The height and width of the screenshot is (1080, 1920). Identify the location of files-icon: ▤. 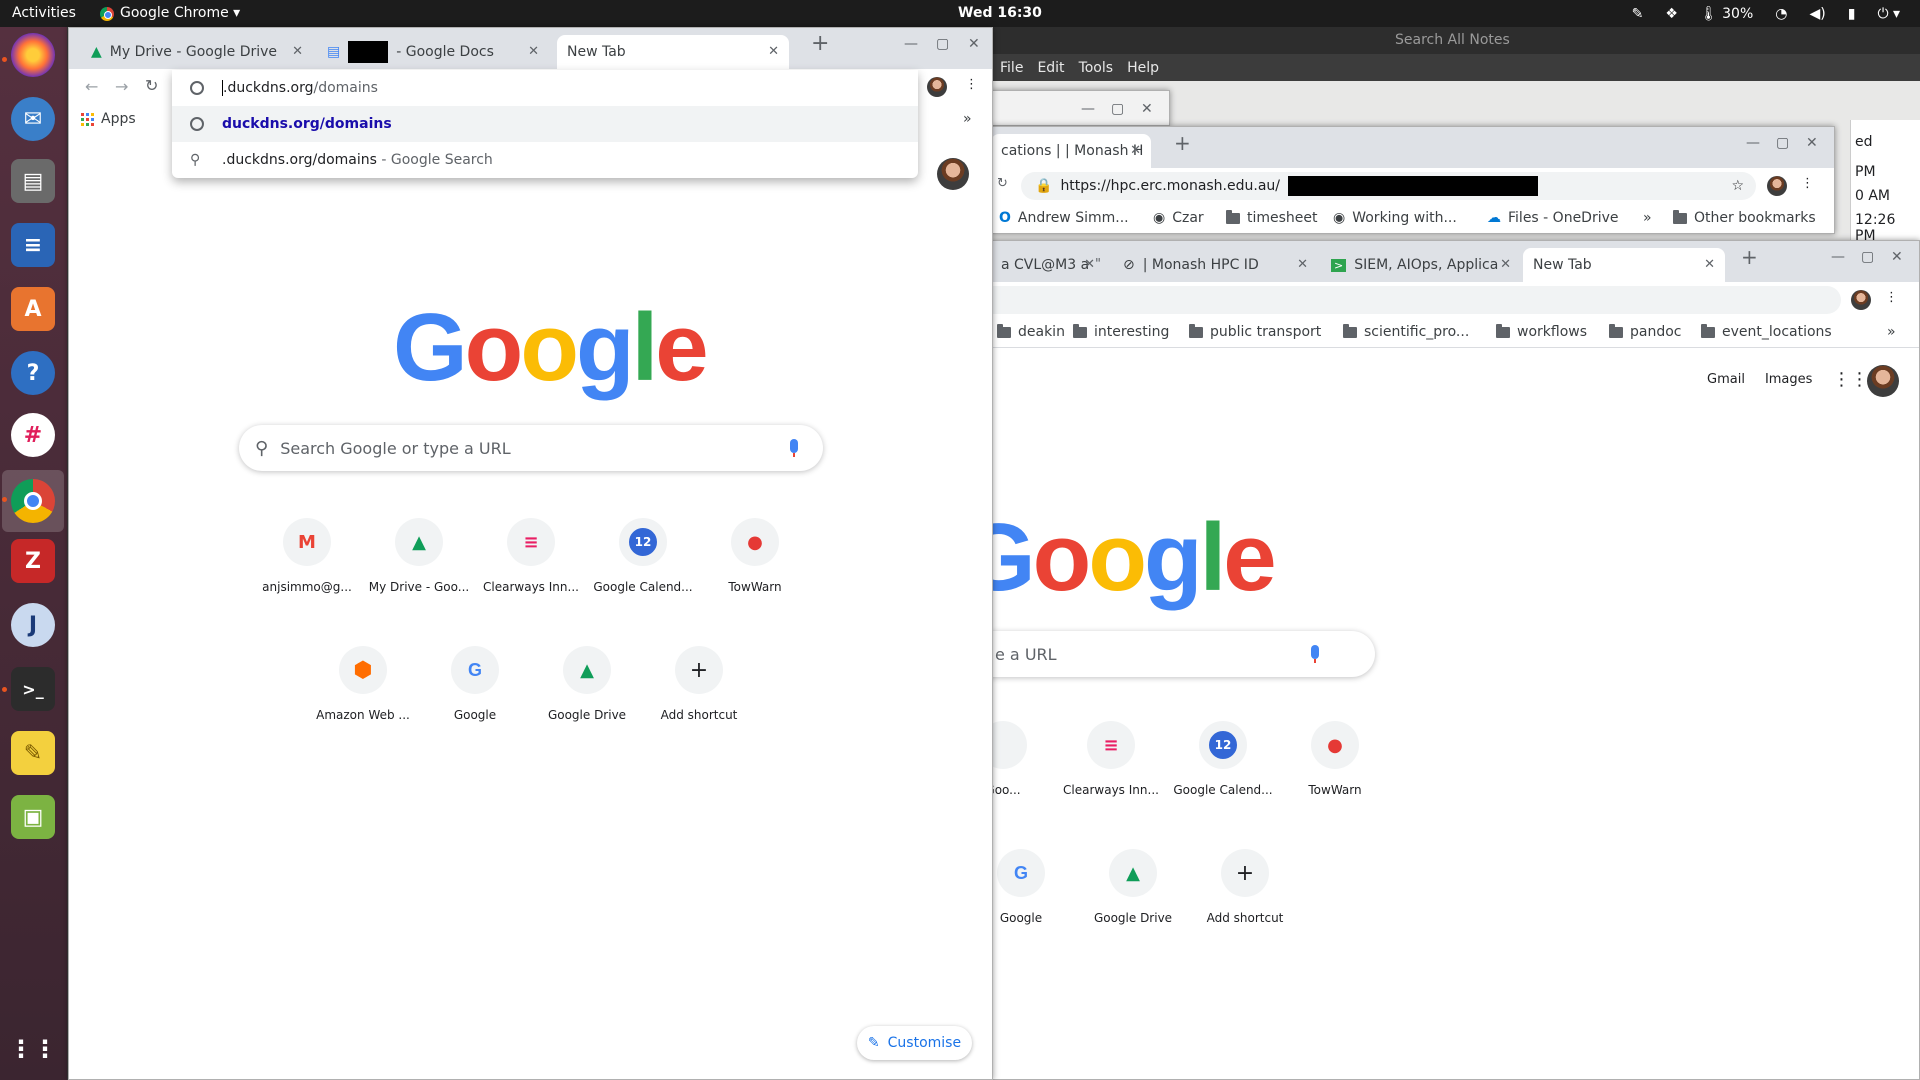
(33, 181).